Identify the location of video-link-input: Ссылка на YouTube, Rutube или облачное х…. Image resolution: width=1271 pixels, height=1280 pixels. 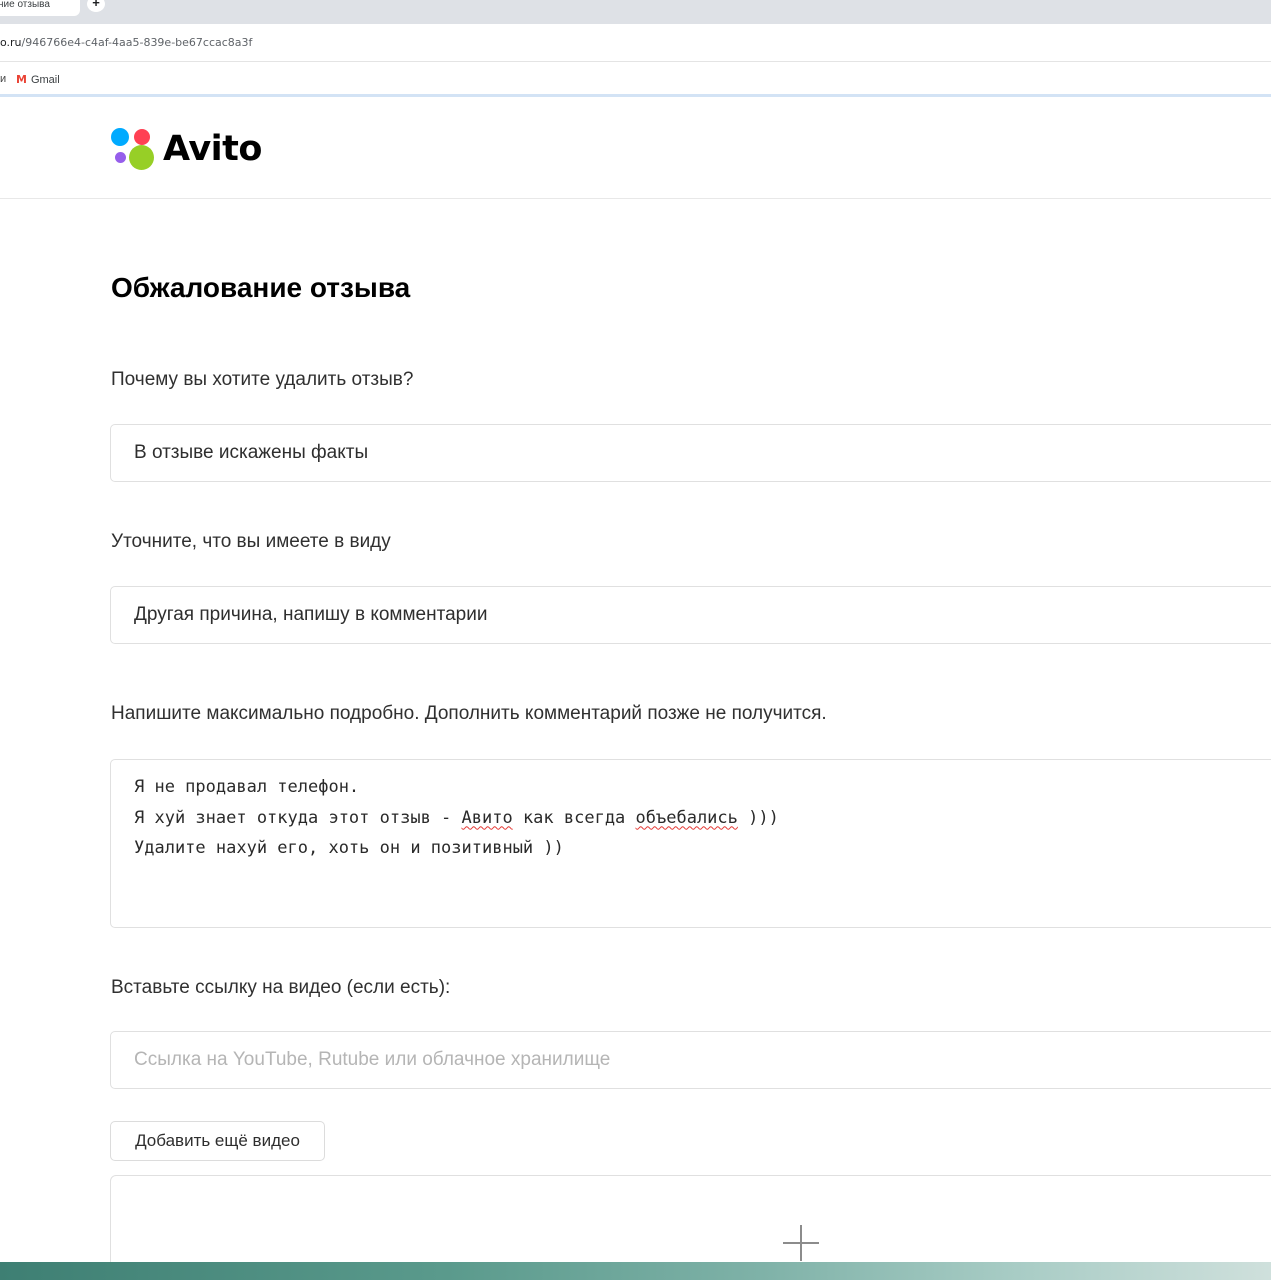
(690, 1060).